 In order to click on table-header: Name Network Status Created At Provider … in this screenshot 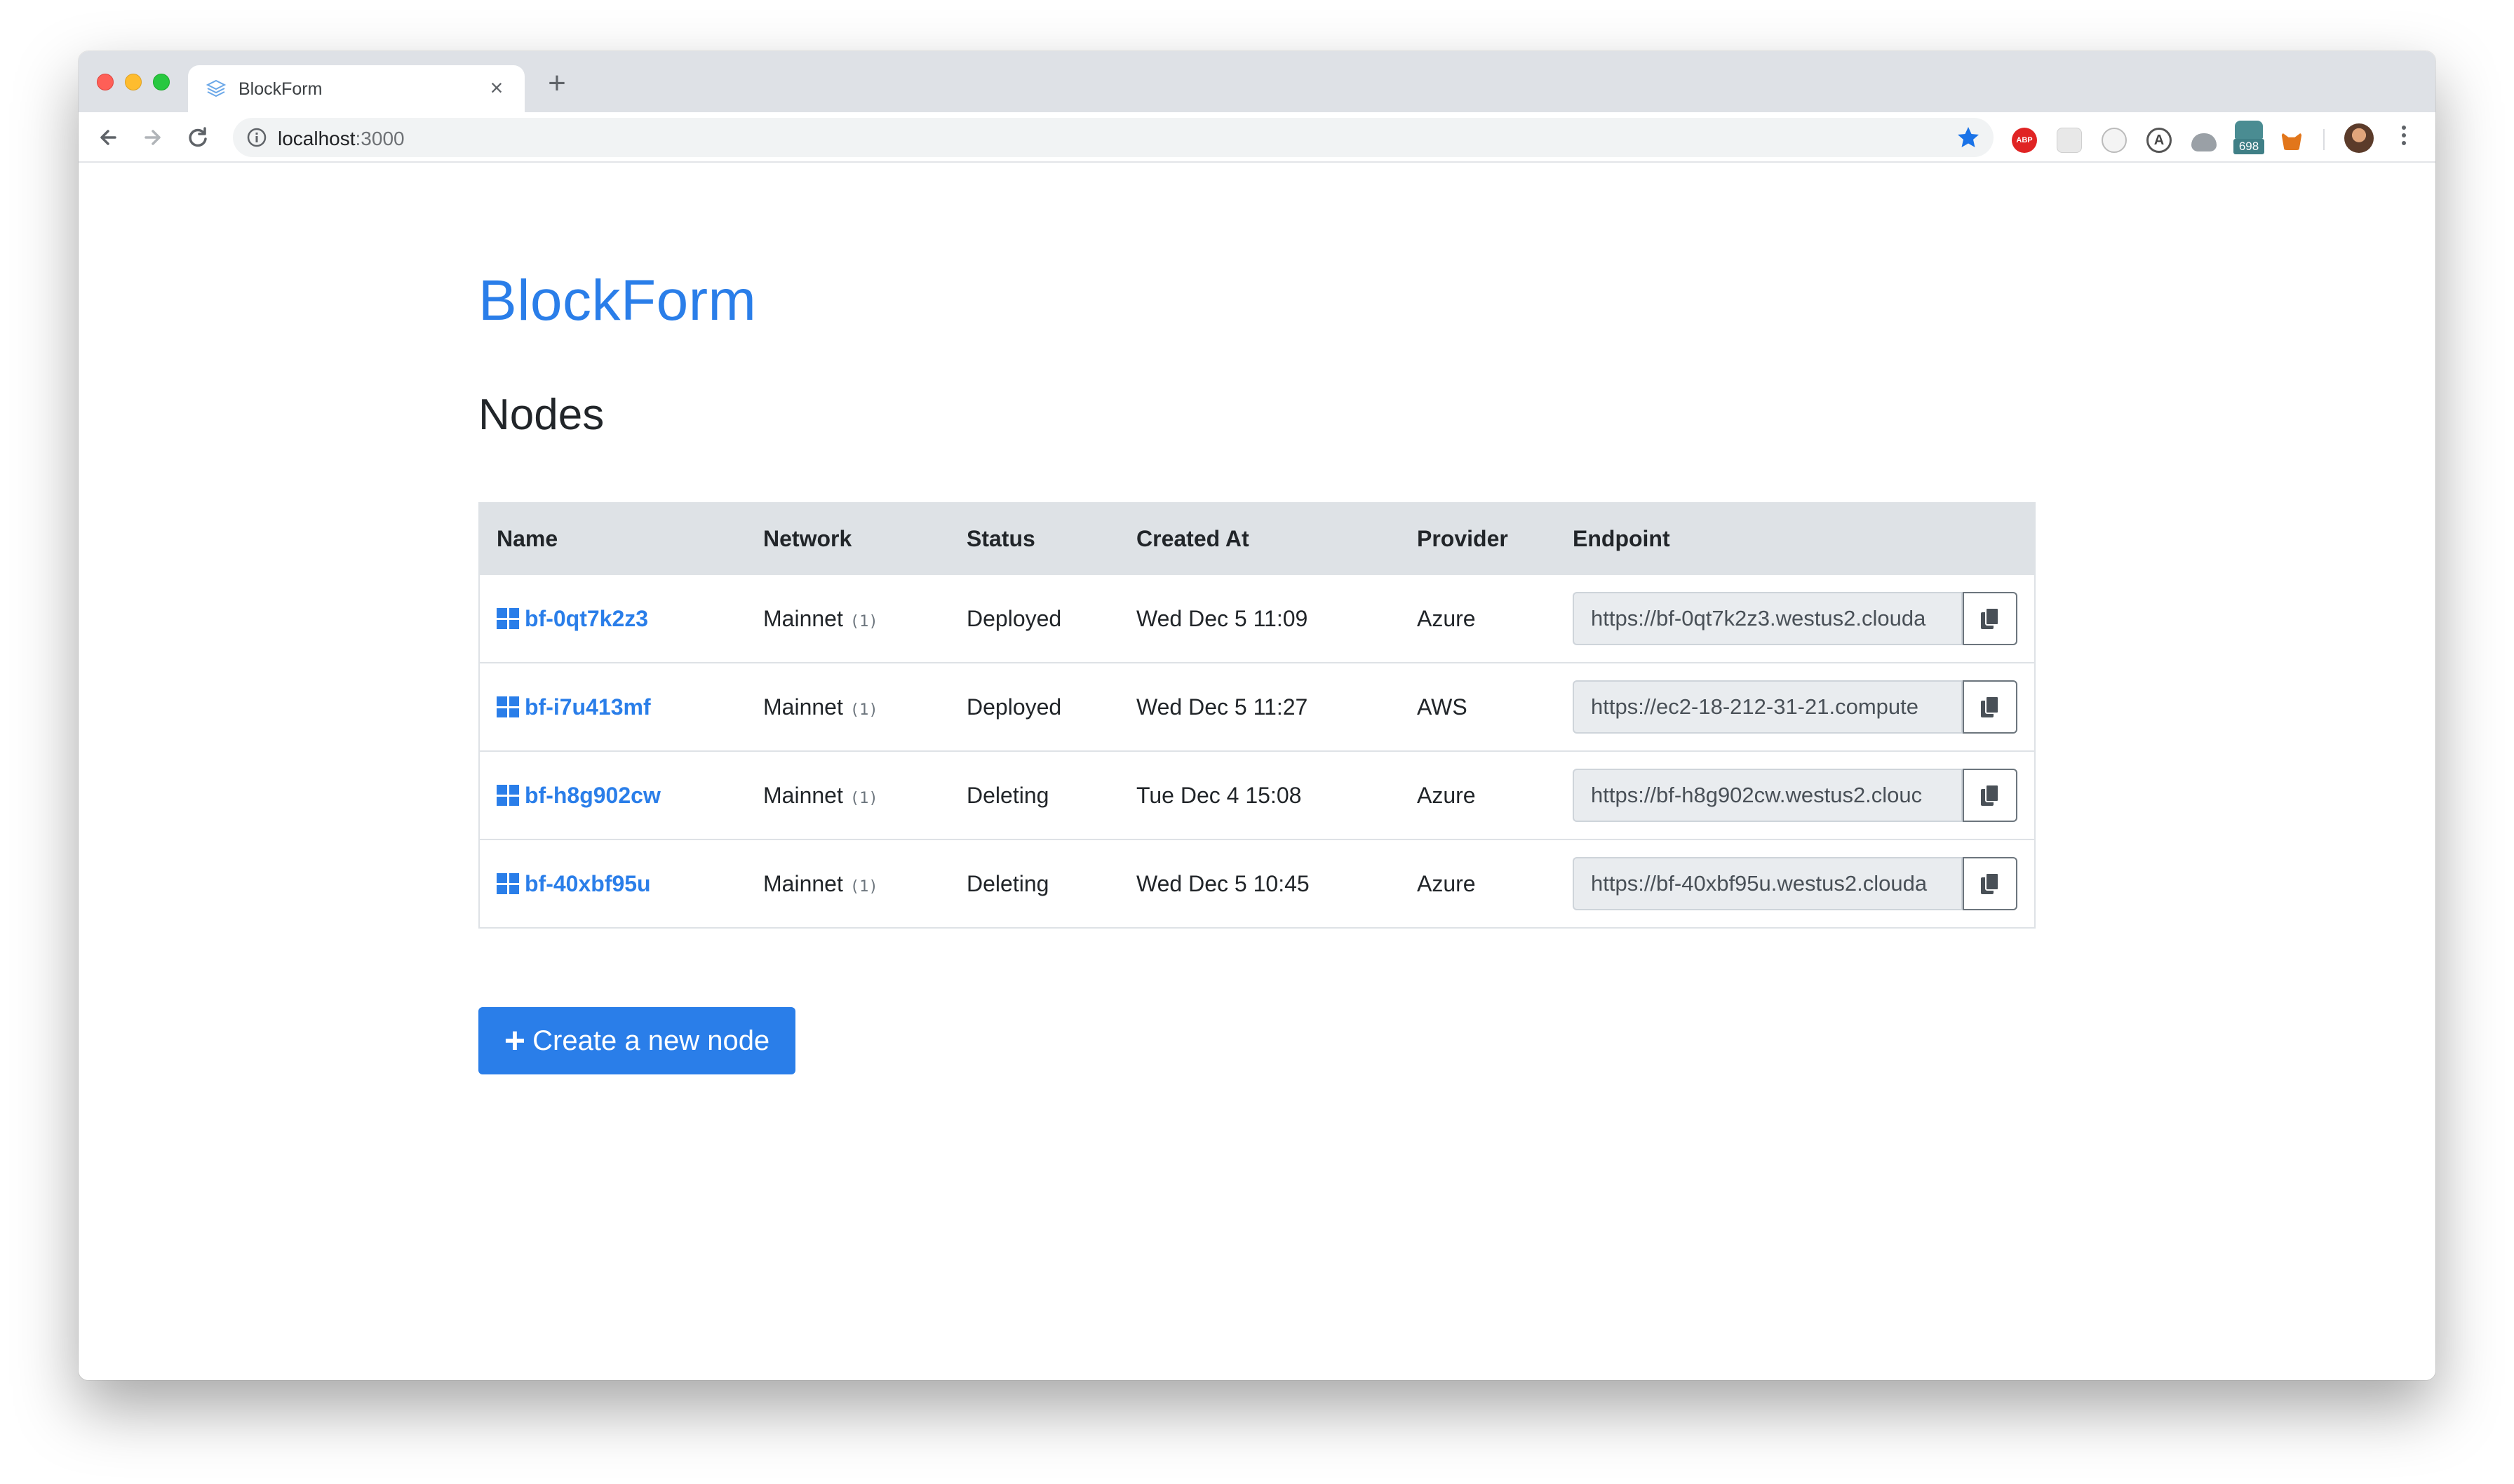, I will do `click(1257, 539)`.